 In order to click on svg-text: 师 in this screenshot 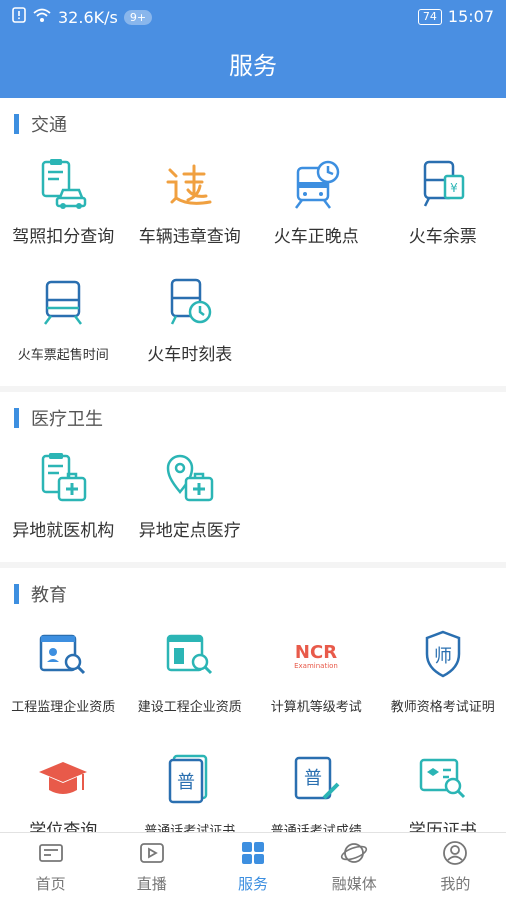, I will do `click(443, 656)`.